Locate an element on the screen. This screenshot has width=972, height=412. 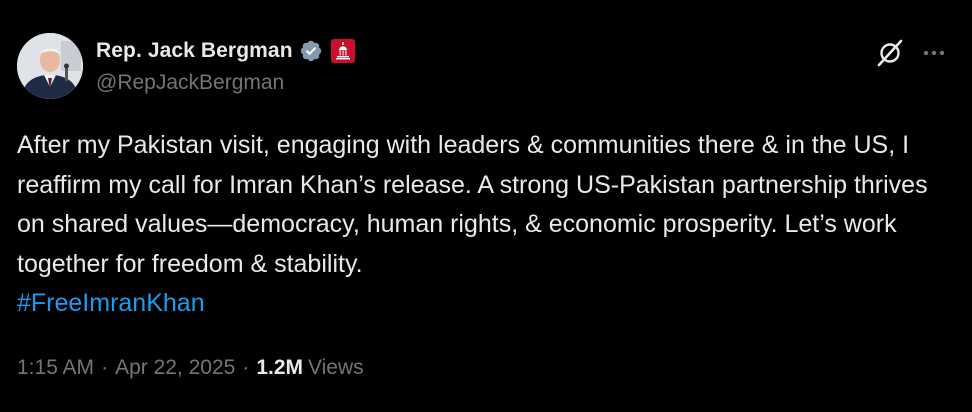
tweet-time: 1:15 AM is located at coordinates (55, 368).